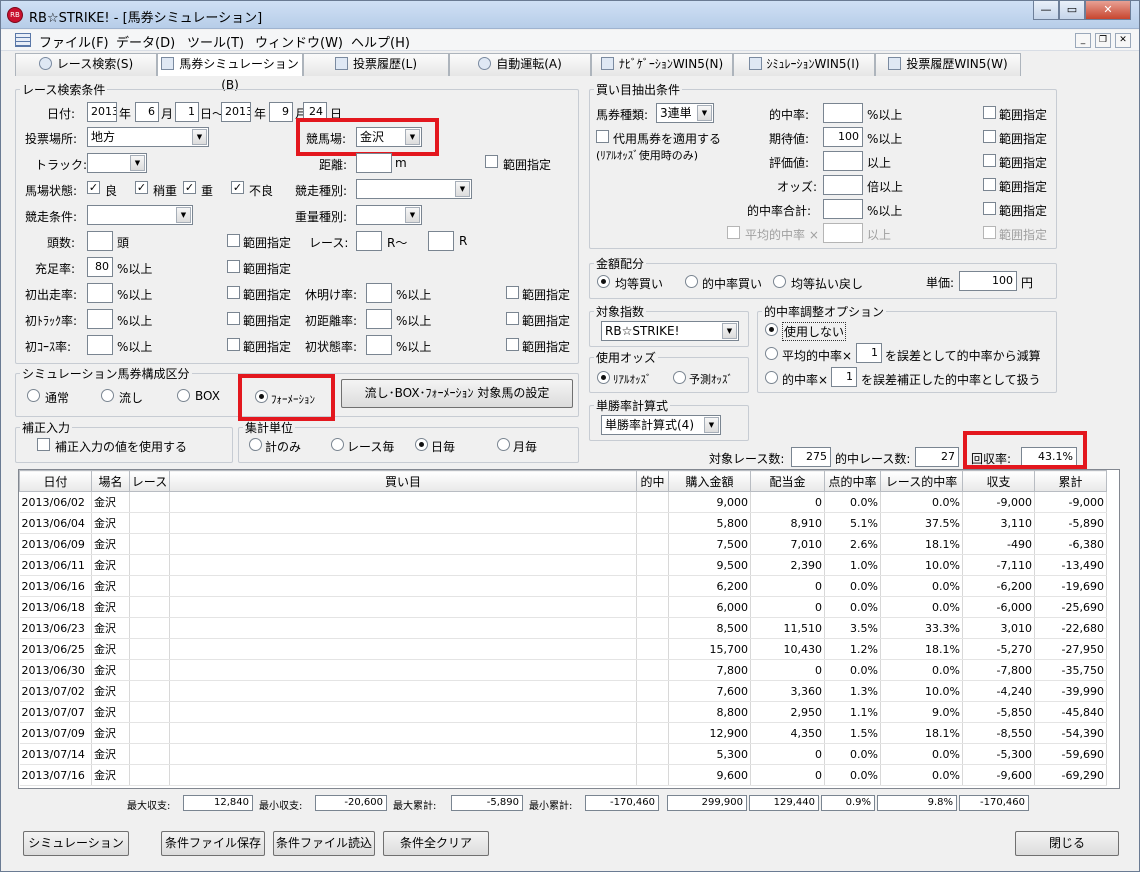 This screenshot has width=1140, height=872. What do you see at coordinates (771, 329) in the screenshot?
I see `adjust-none-radio` at bounding box center [771, 329].